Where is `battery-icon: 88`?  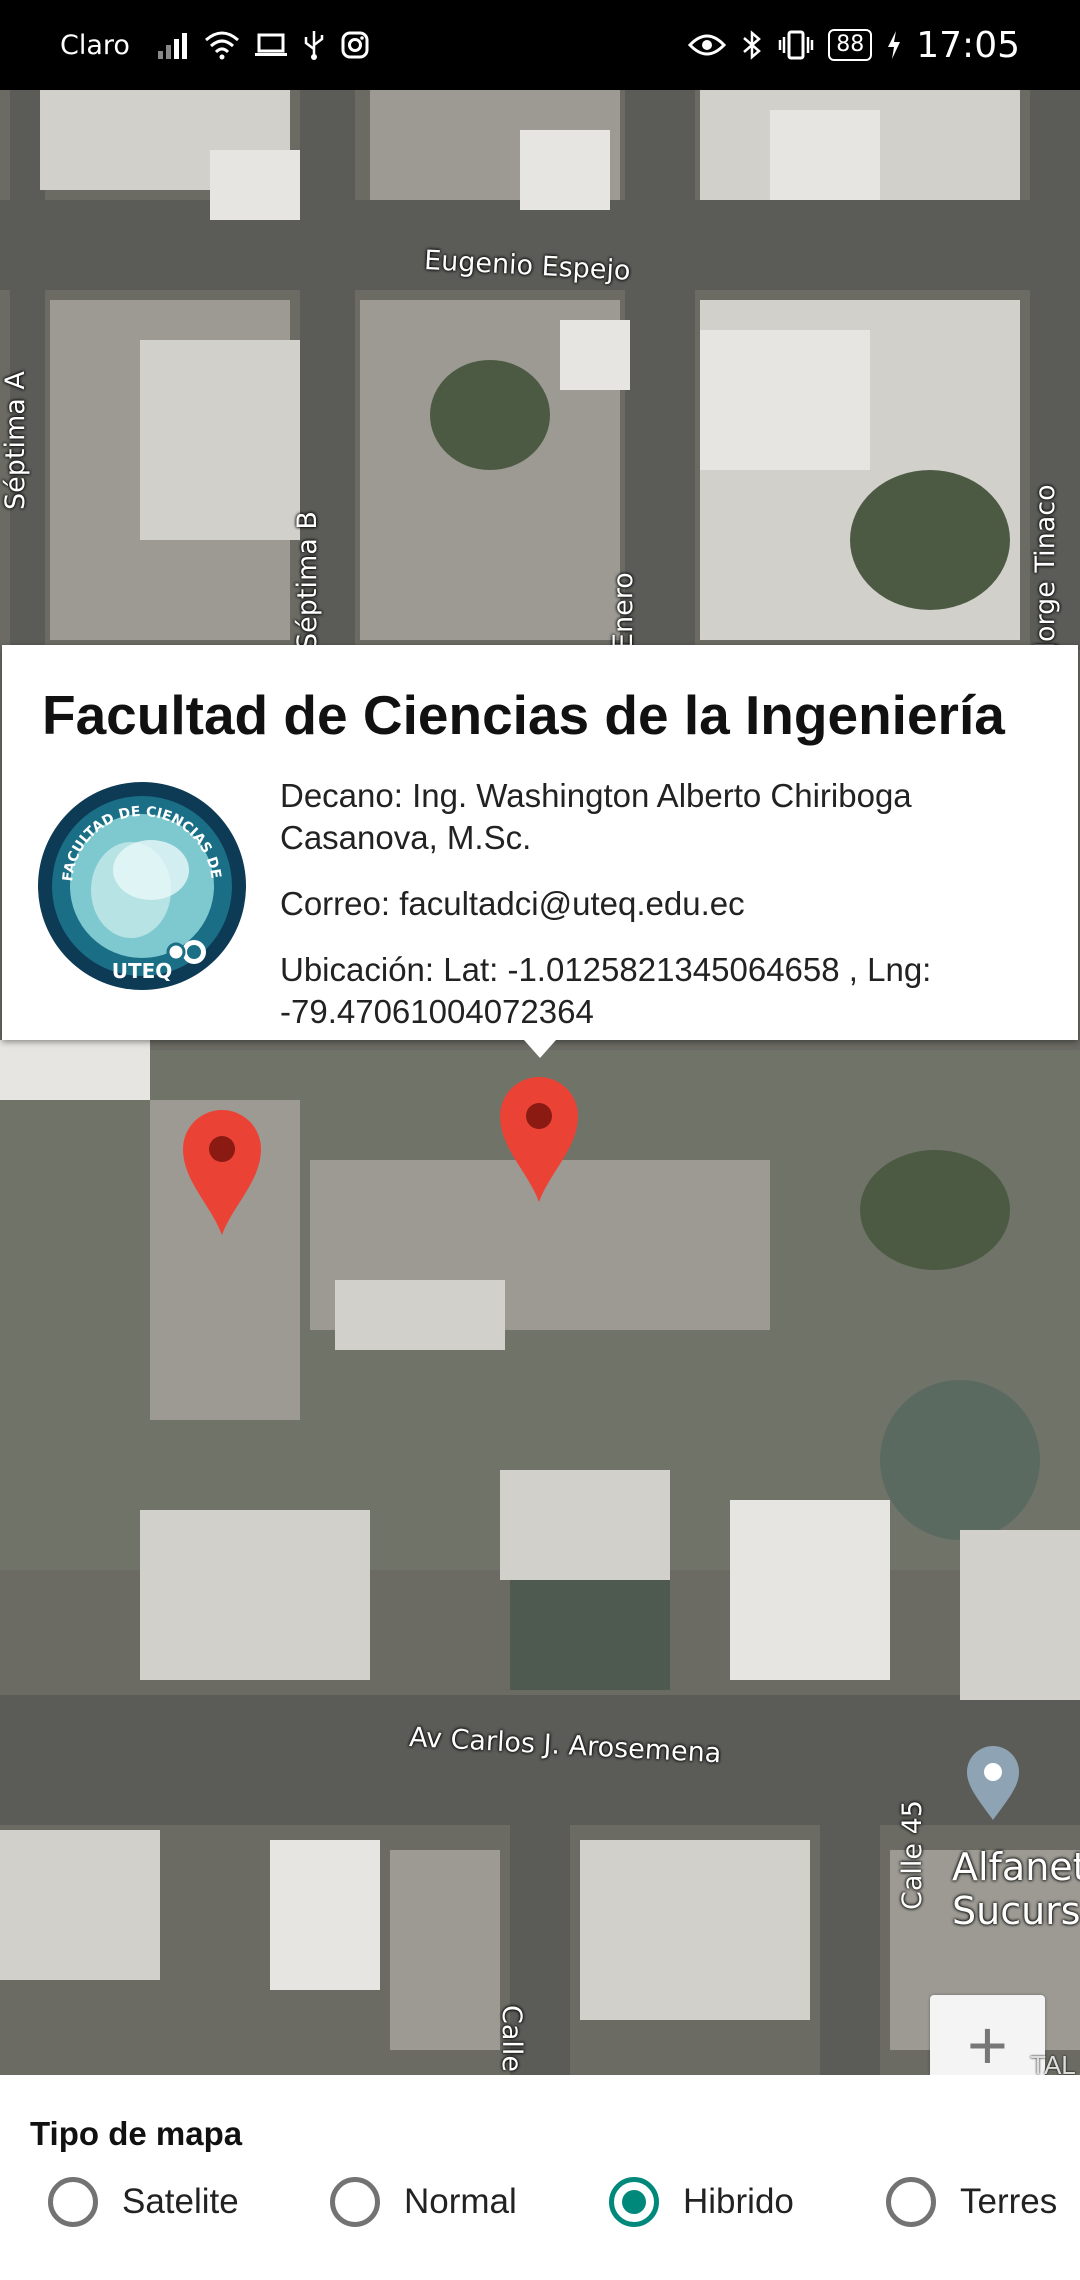 battery-icon: 88 is located at coordinates (850, 45).